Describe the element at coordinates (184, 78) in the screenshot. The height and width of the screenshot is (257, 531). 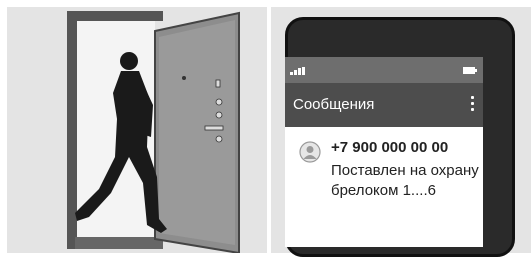
I see `door-peephole` at that location.